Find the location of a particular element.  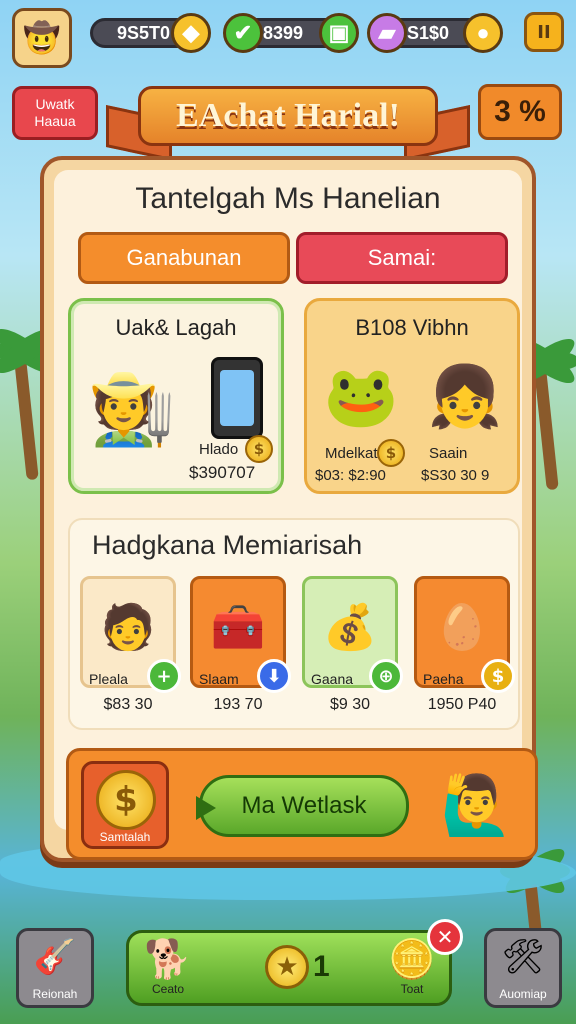

featured-item-label: Saain is located at coordinates (448, 453).